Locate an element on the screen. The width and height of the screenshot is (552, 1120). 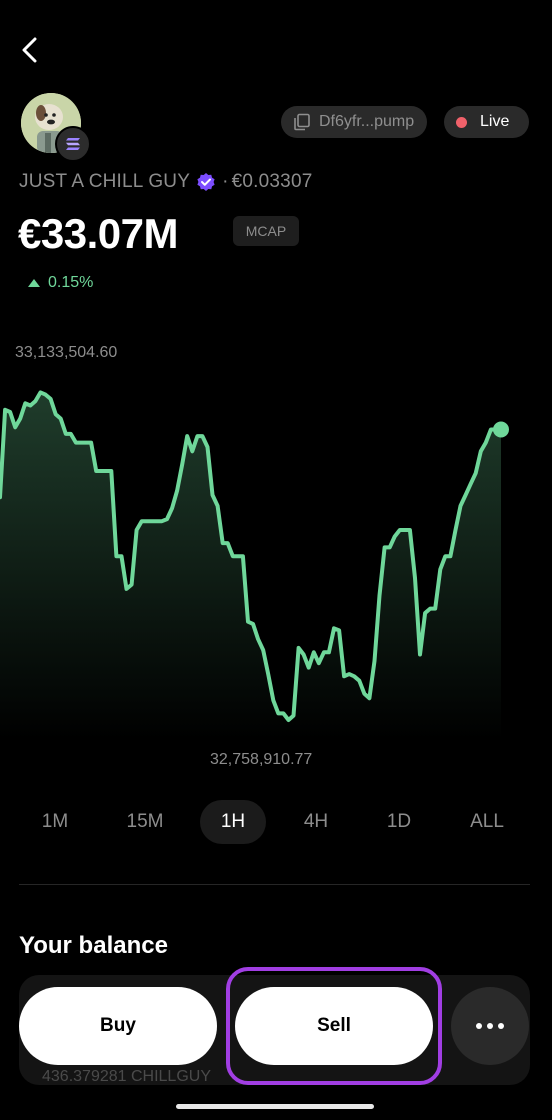
timeframe-tab-1m: 1M is located at coordinates (55, 822).